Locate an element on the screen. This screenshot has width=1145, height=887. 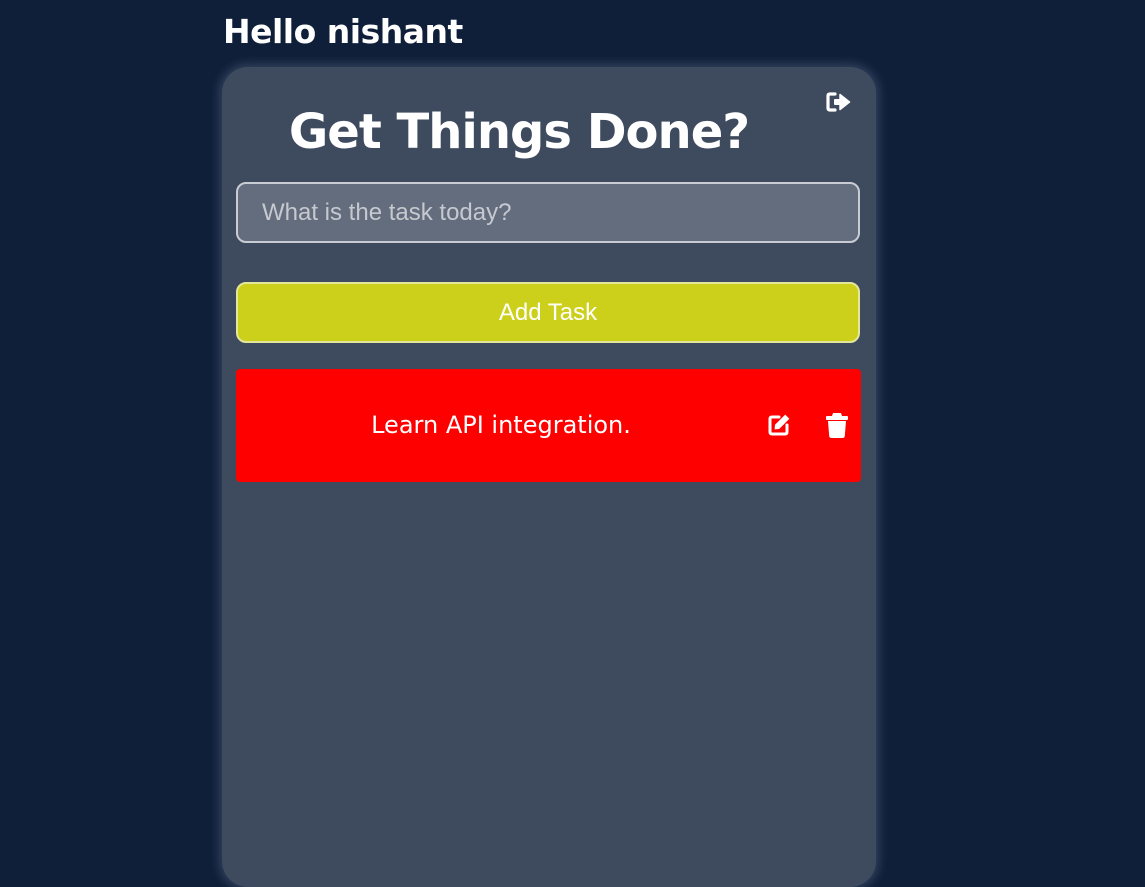
delete-task-button is located at coordinates (837, 425).